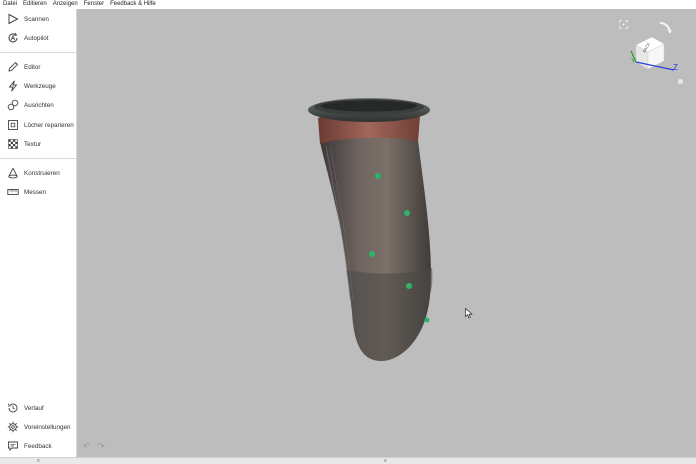  I want to click on bottom-status-bar: ≡ ≡, so click(348, 460).